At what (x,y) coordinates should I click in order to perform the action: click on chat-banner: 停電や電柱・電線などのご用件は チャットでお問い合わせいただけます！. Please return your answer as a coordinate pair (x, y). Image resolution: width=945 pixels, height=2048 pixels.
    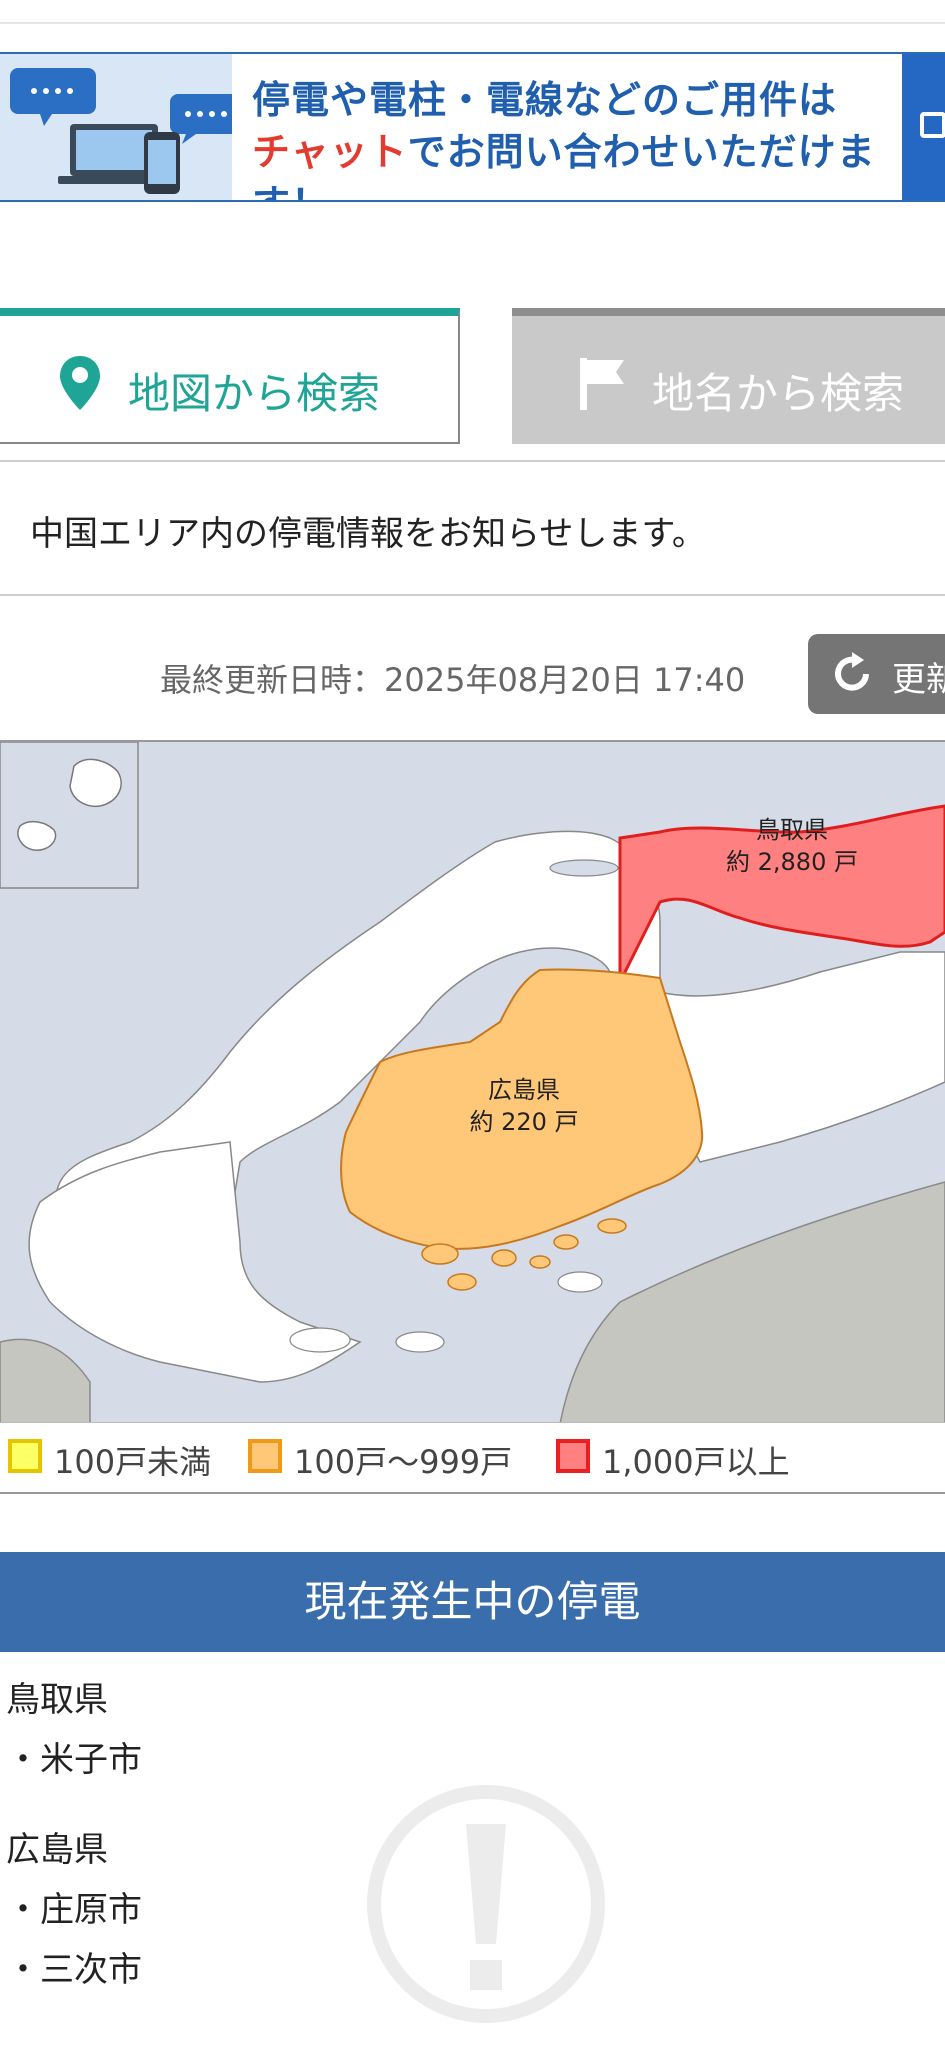
    Looking at the image, I should click on (472, 127).